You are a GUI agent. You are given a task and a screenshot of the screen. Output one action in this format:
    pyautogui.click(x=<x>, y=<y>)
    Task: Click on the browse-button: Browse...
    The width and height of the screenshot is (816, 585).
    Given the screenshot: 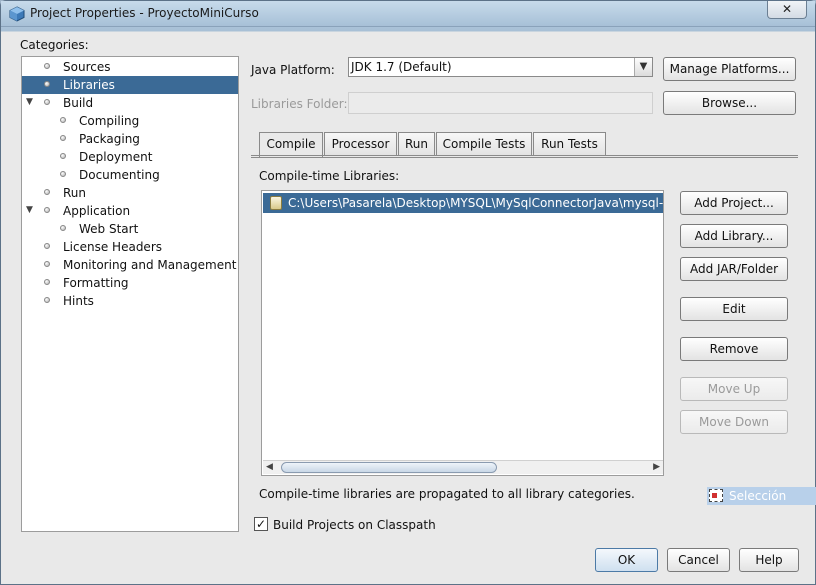 What is the action you would take?
    pyautogui.click(x=729, y=103)
    